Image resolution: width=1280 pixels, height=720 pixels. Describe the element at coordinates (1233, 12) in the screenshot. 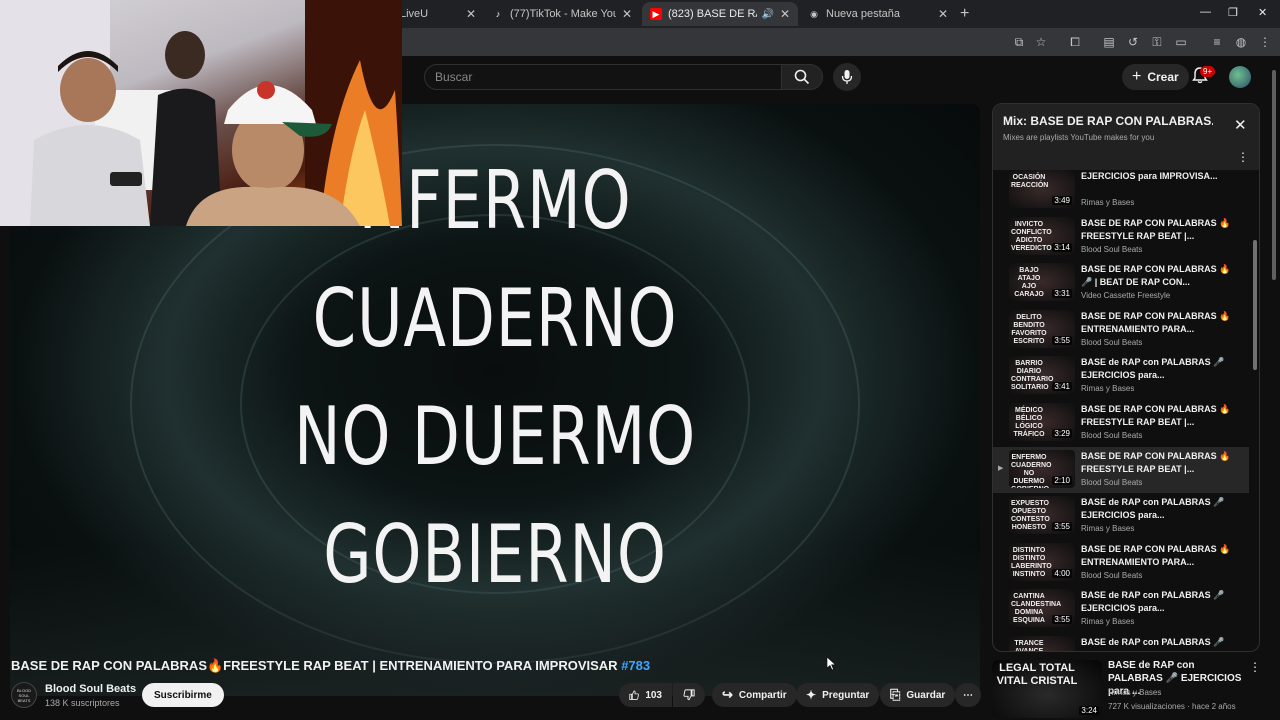

I see `maximize-button: ❐` at that location.